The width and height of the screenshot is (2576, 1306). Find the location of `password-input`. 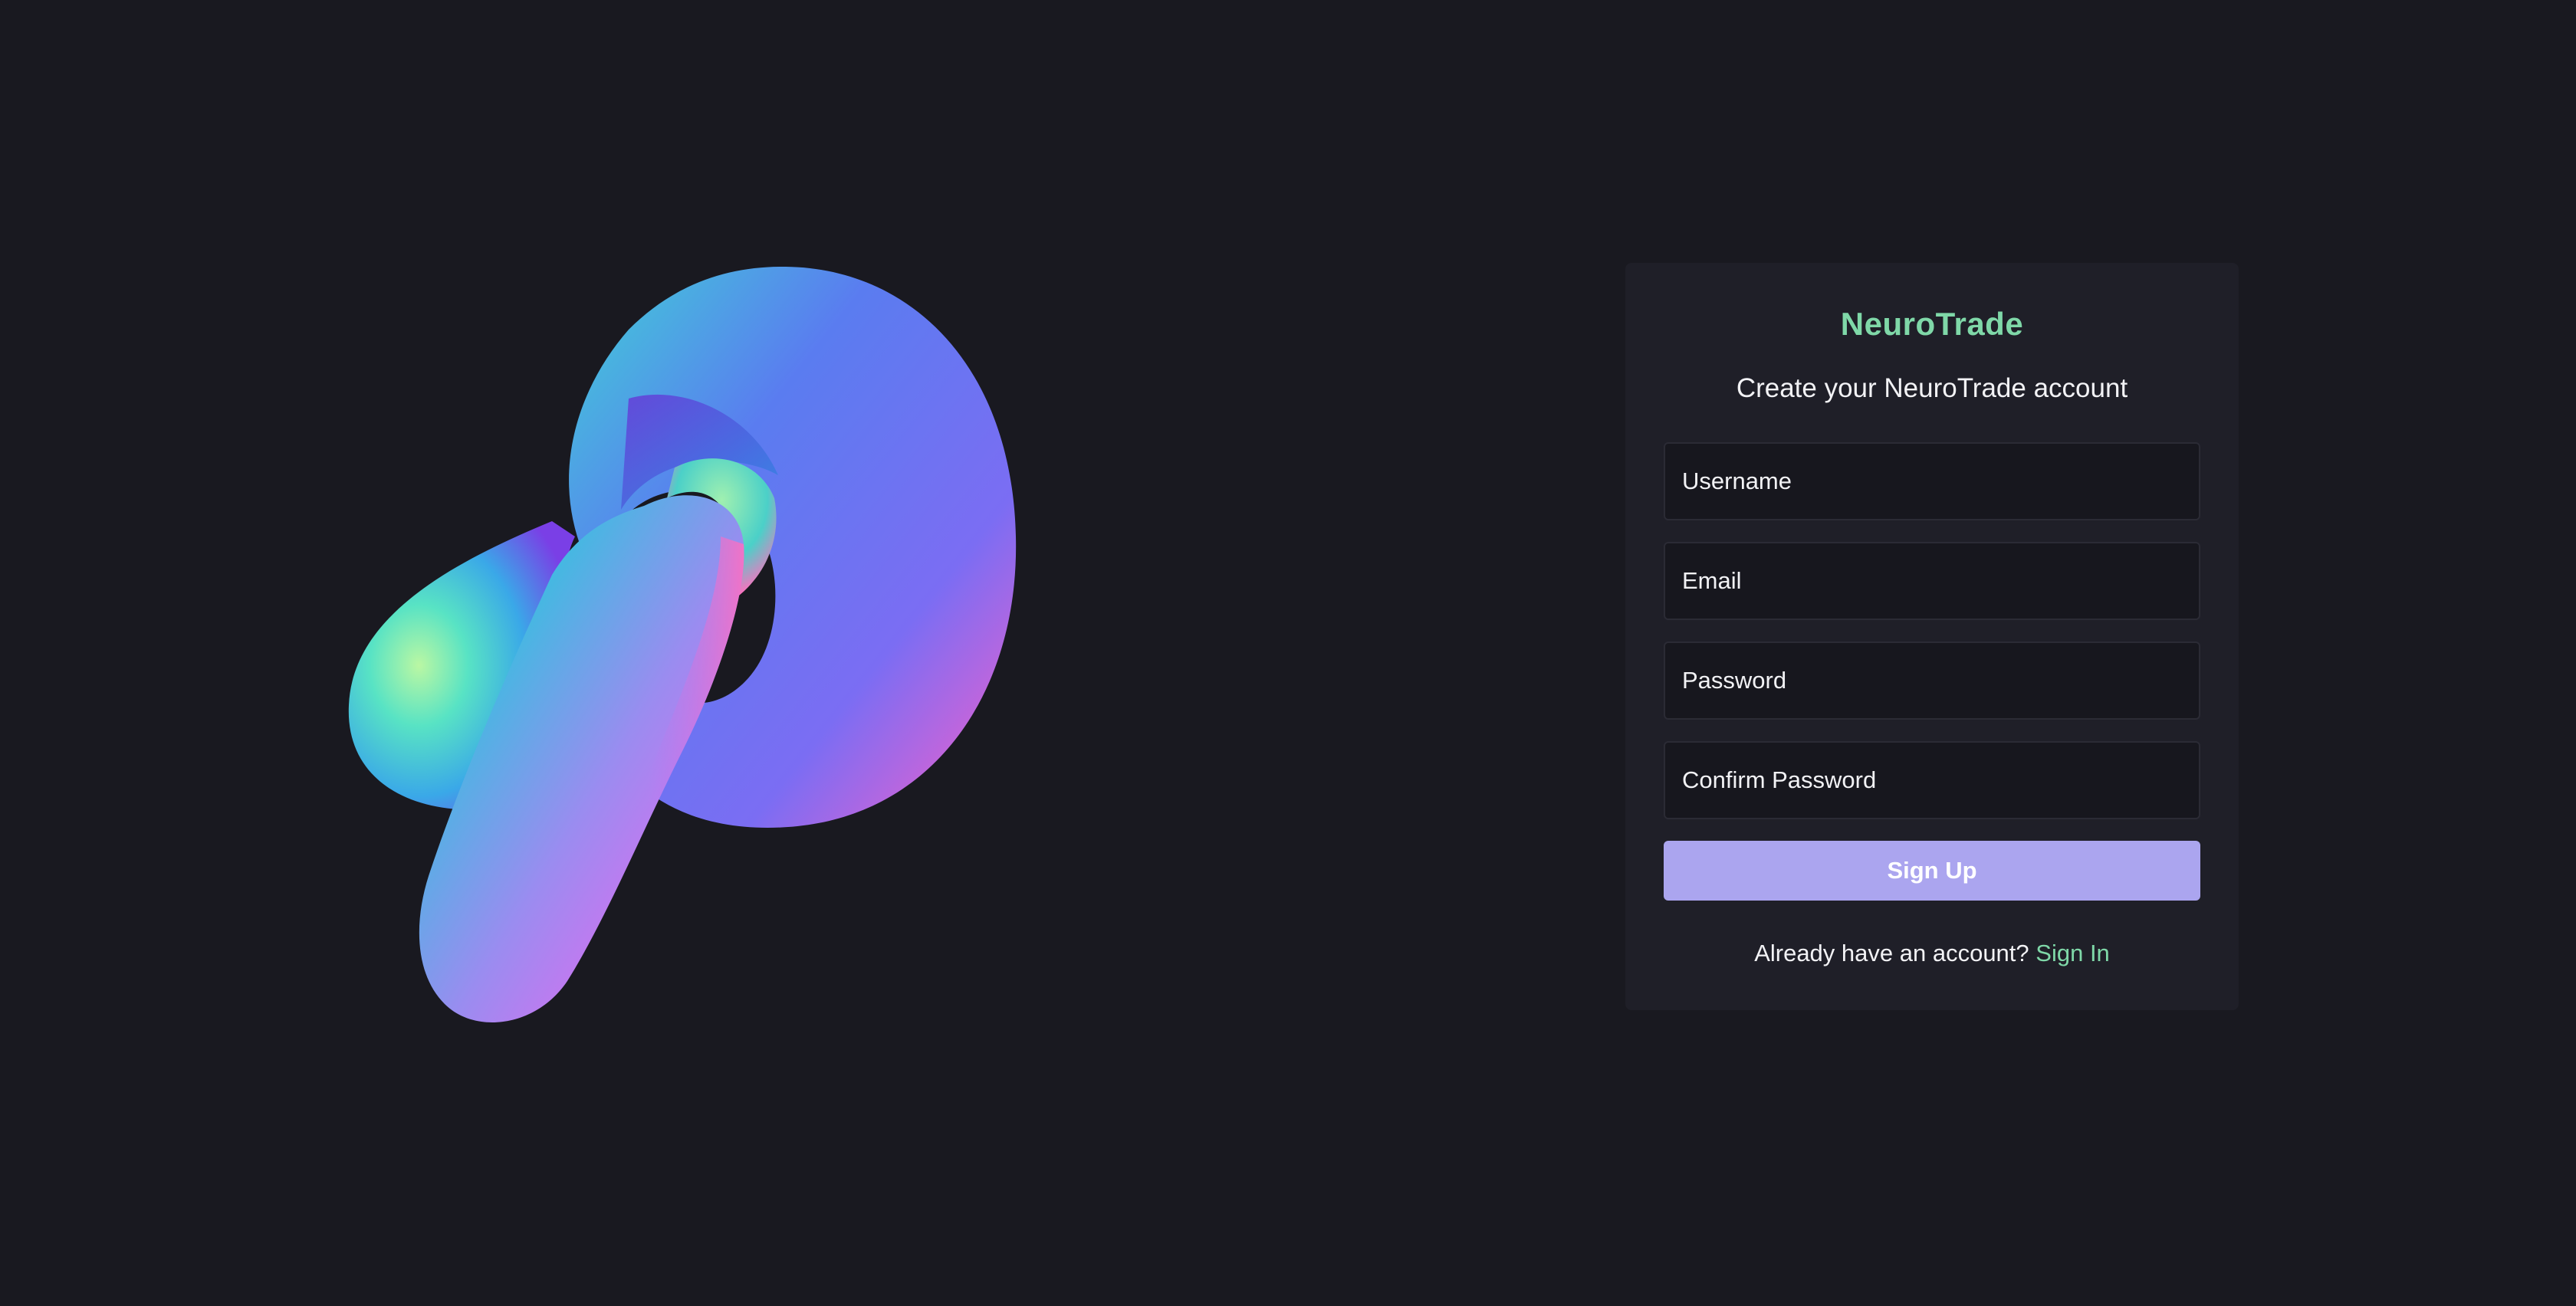

password-input is located at coordinates (1932, 681).